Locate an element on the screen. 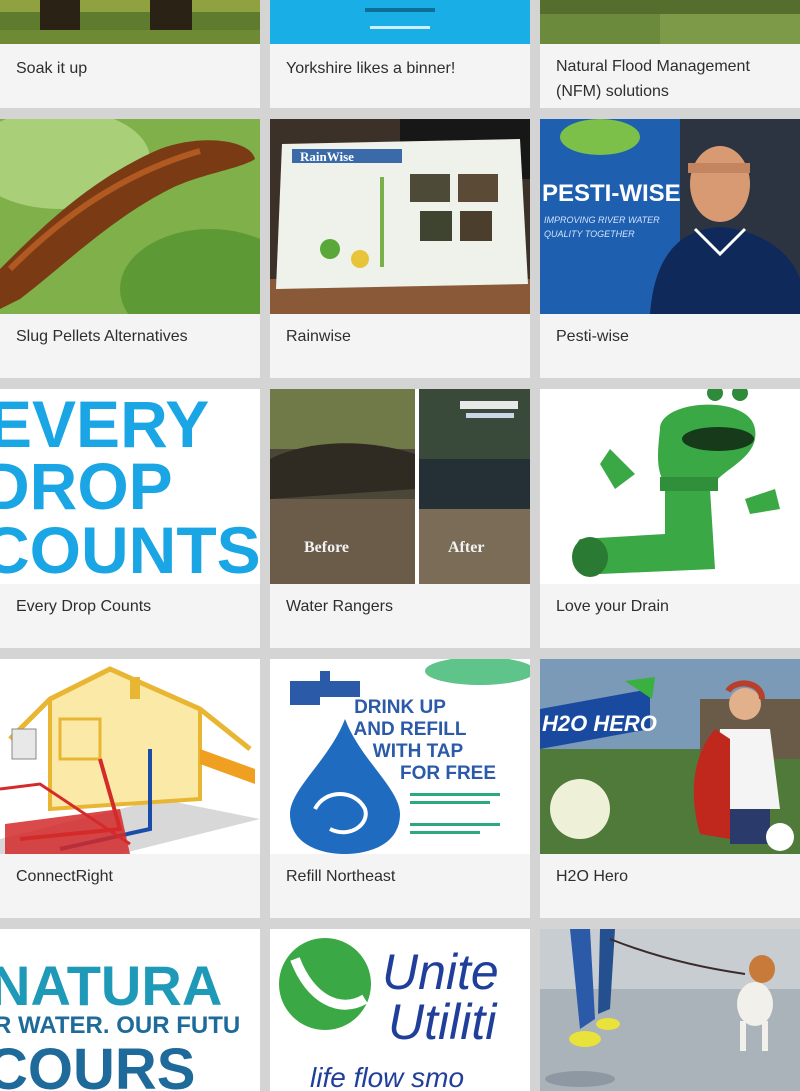  garden-boots-image is located at coordinates (130, 22).